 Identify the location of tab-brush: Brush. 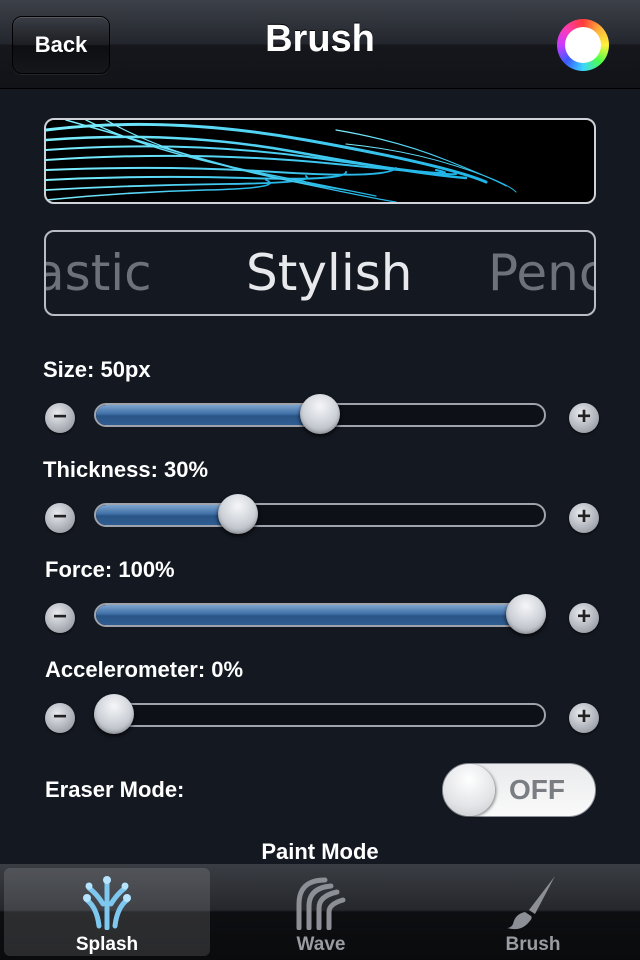
(533, 912).